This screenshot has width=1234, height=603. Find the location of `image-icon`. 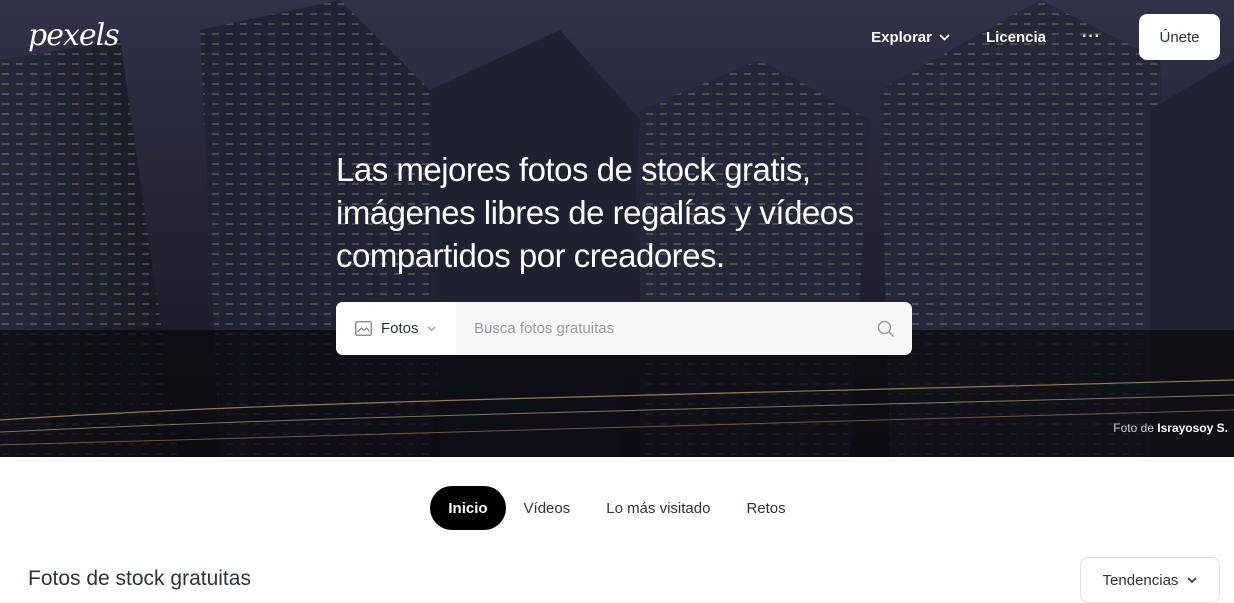

image-icon is located at coordinates (363, 328).